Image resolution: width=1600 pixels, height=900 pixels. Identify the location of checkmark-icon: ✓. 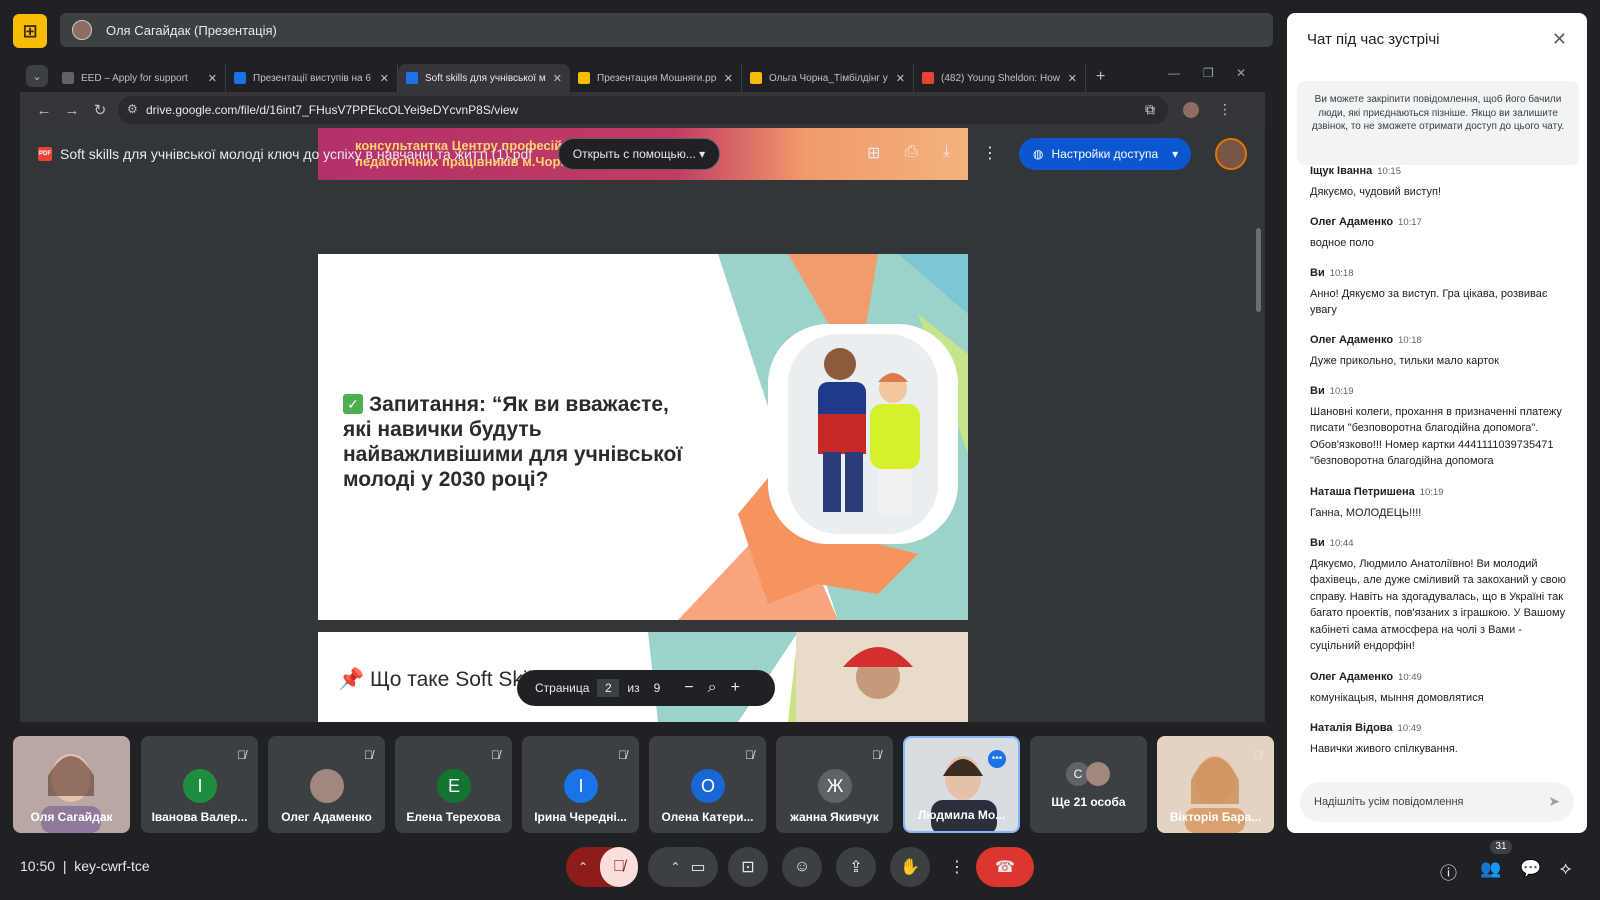
(353, 404).